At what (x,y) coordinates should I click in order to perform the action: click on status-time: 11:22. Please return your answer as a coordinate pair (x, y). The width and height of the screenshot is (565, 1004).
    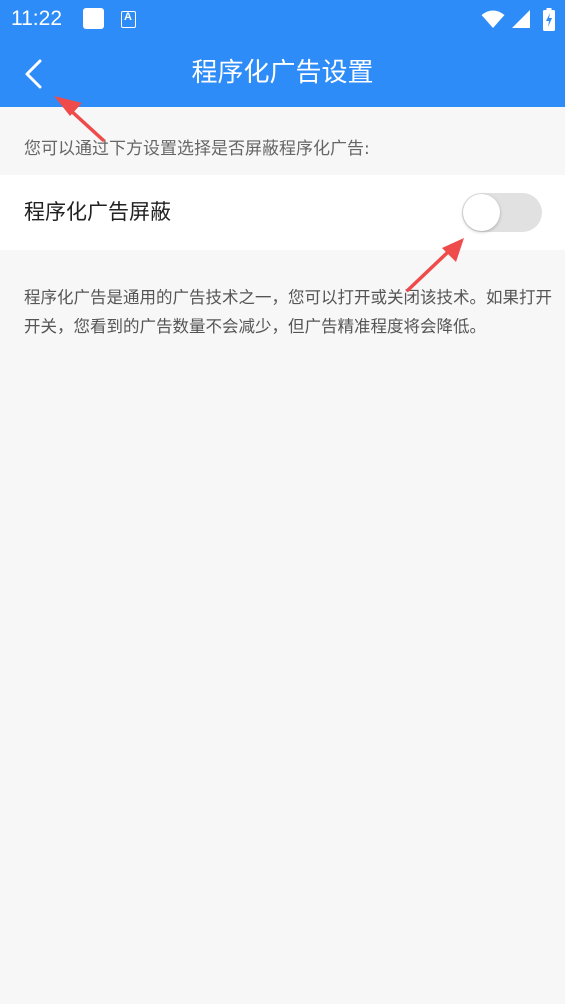
    Looking at the image, I should click on (36, 18).